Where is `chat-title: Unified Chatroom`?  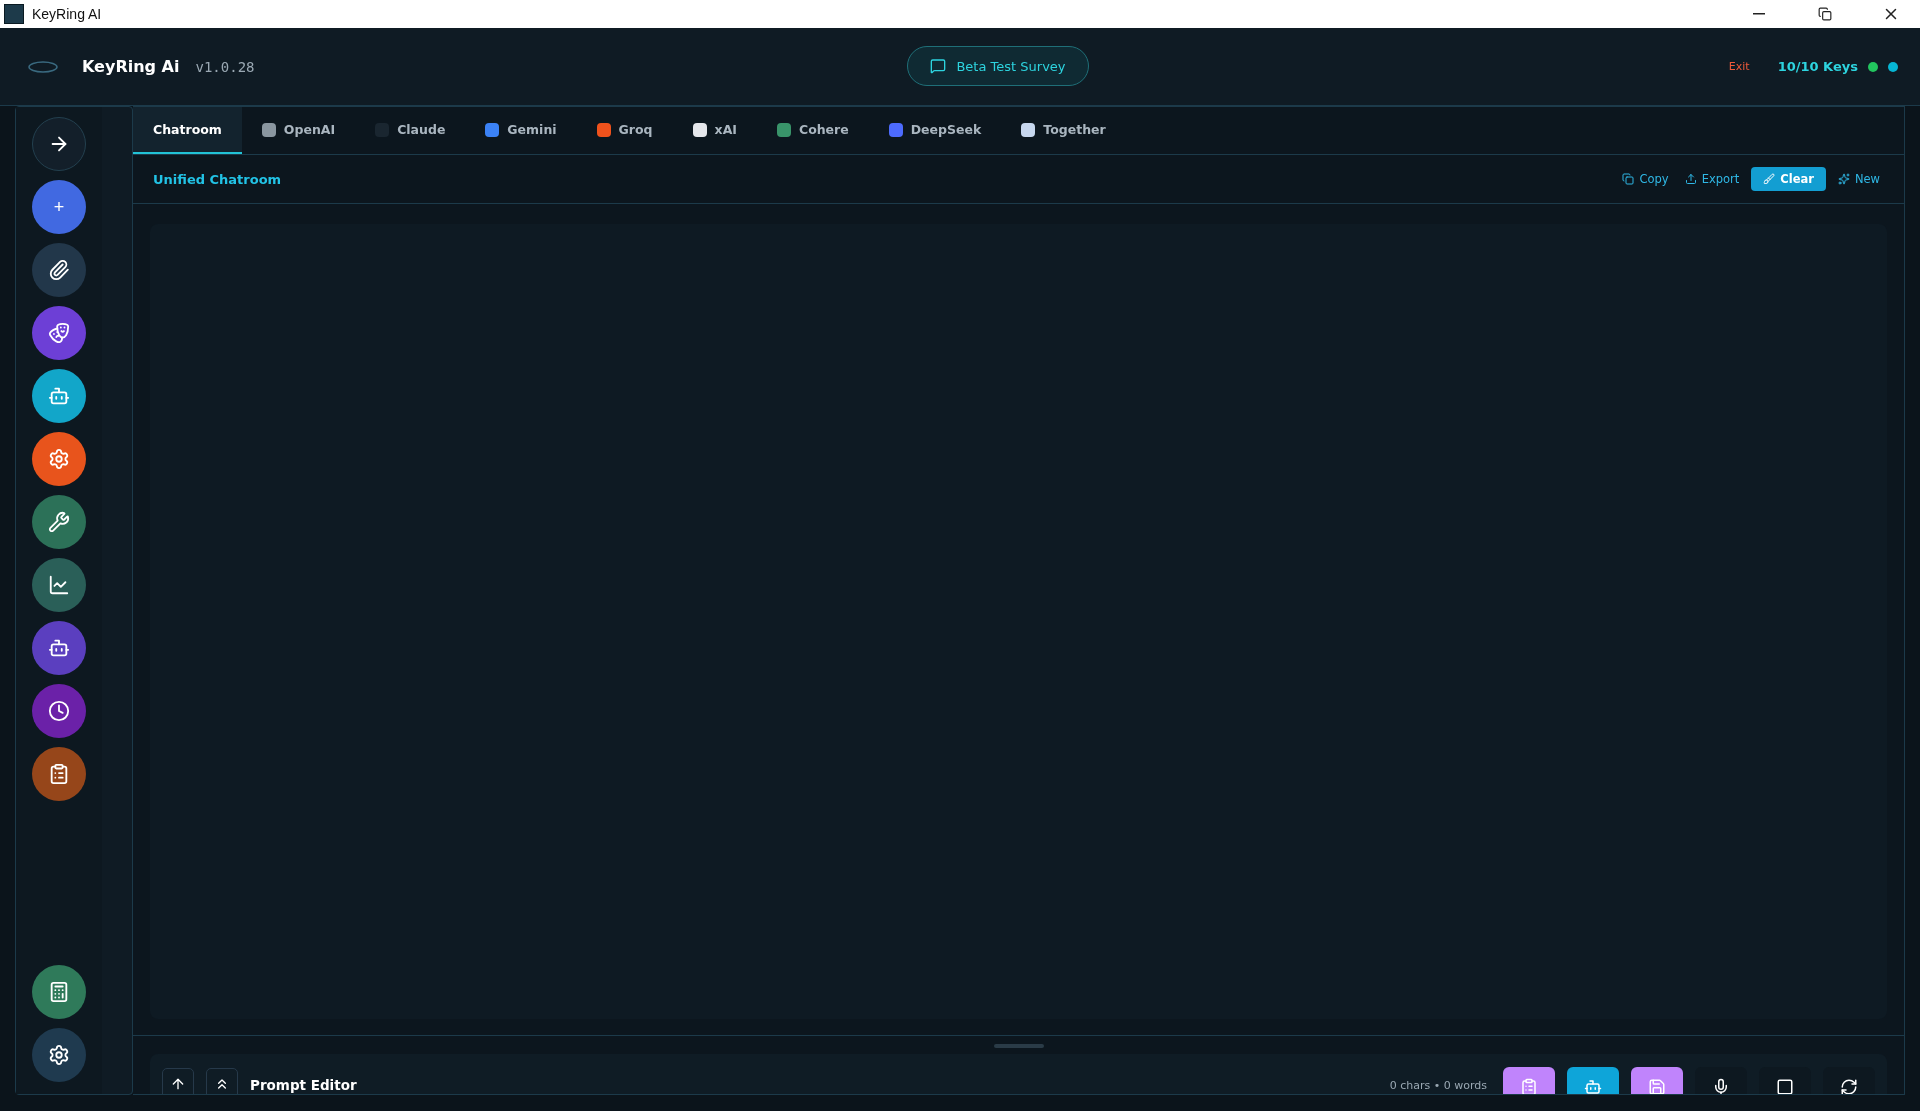 chat-title: Unified Chatroom is located at coordinates (218, 179).